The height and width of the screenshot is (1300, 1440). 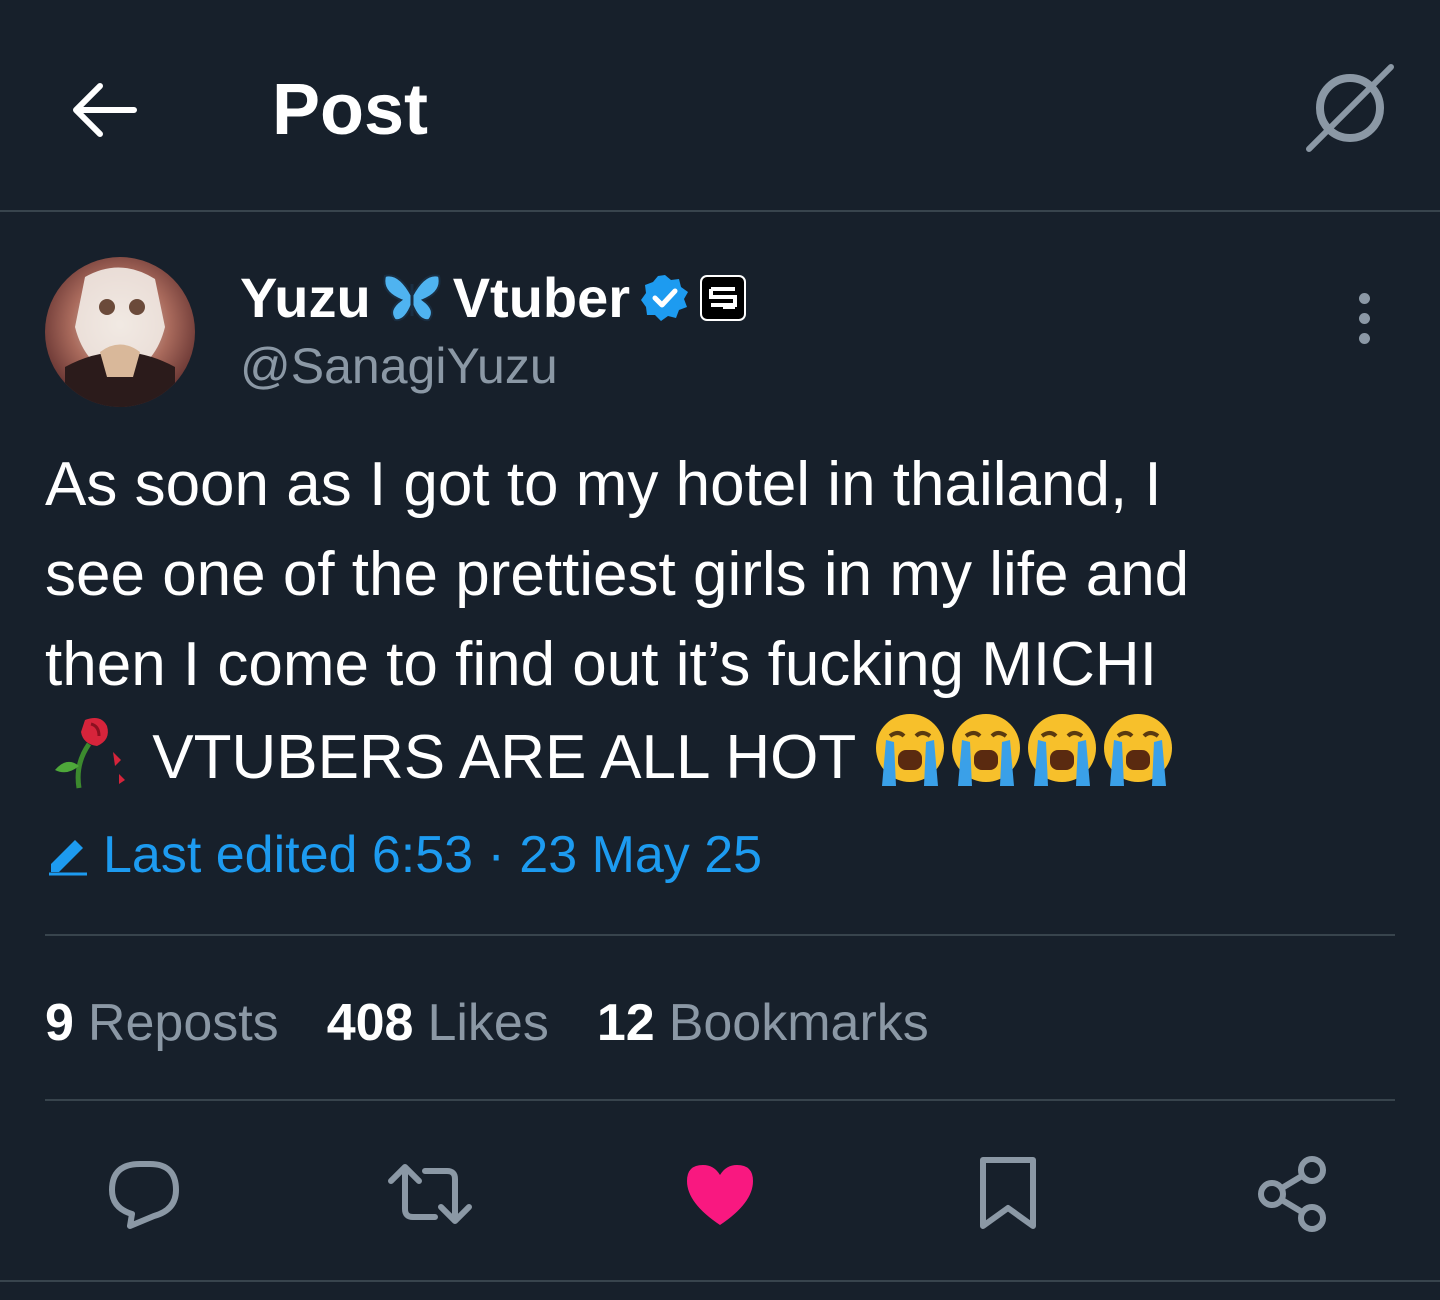 I want to click on post-line-with-emoji: VTUBERS ARE ALL HOT, so click(x=725, y=755).